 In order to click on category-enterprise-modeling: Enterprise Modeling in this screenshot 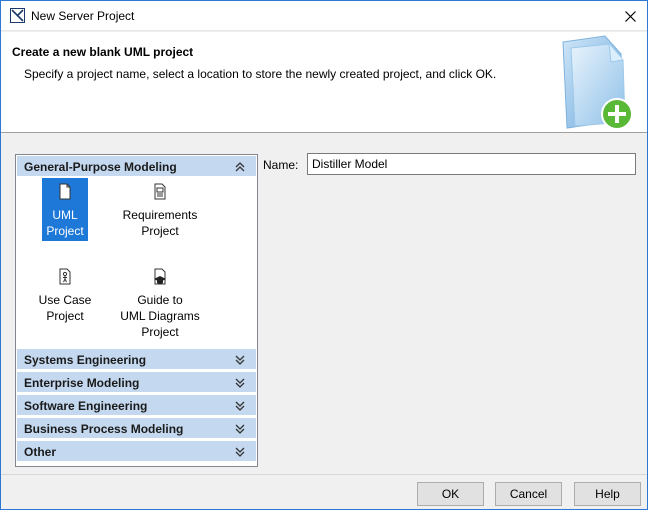, I will do `click(136, 382)`.